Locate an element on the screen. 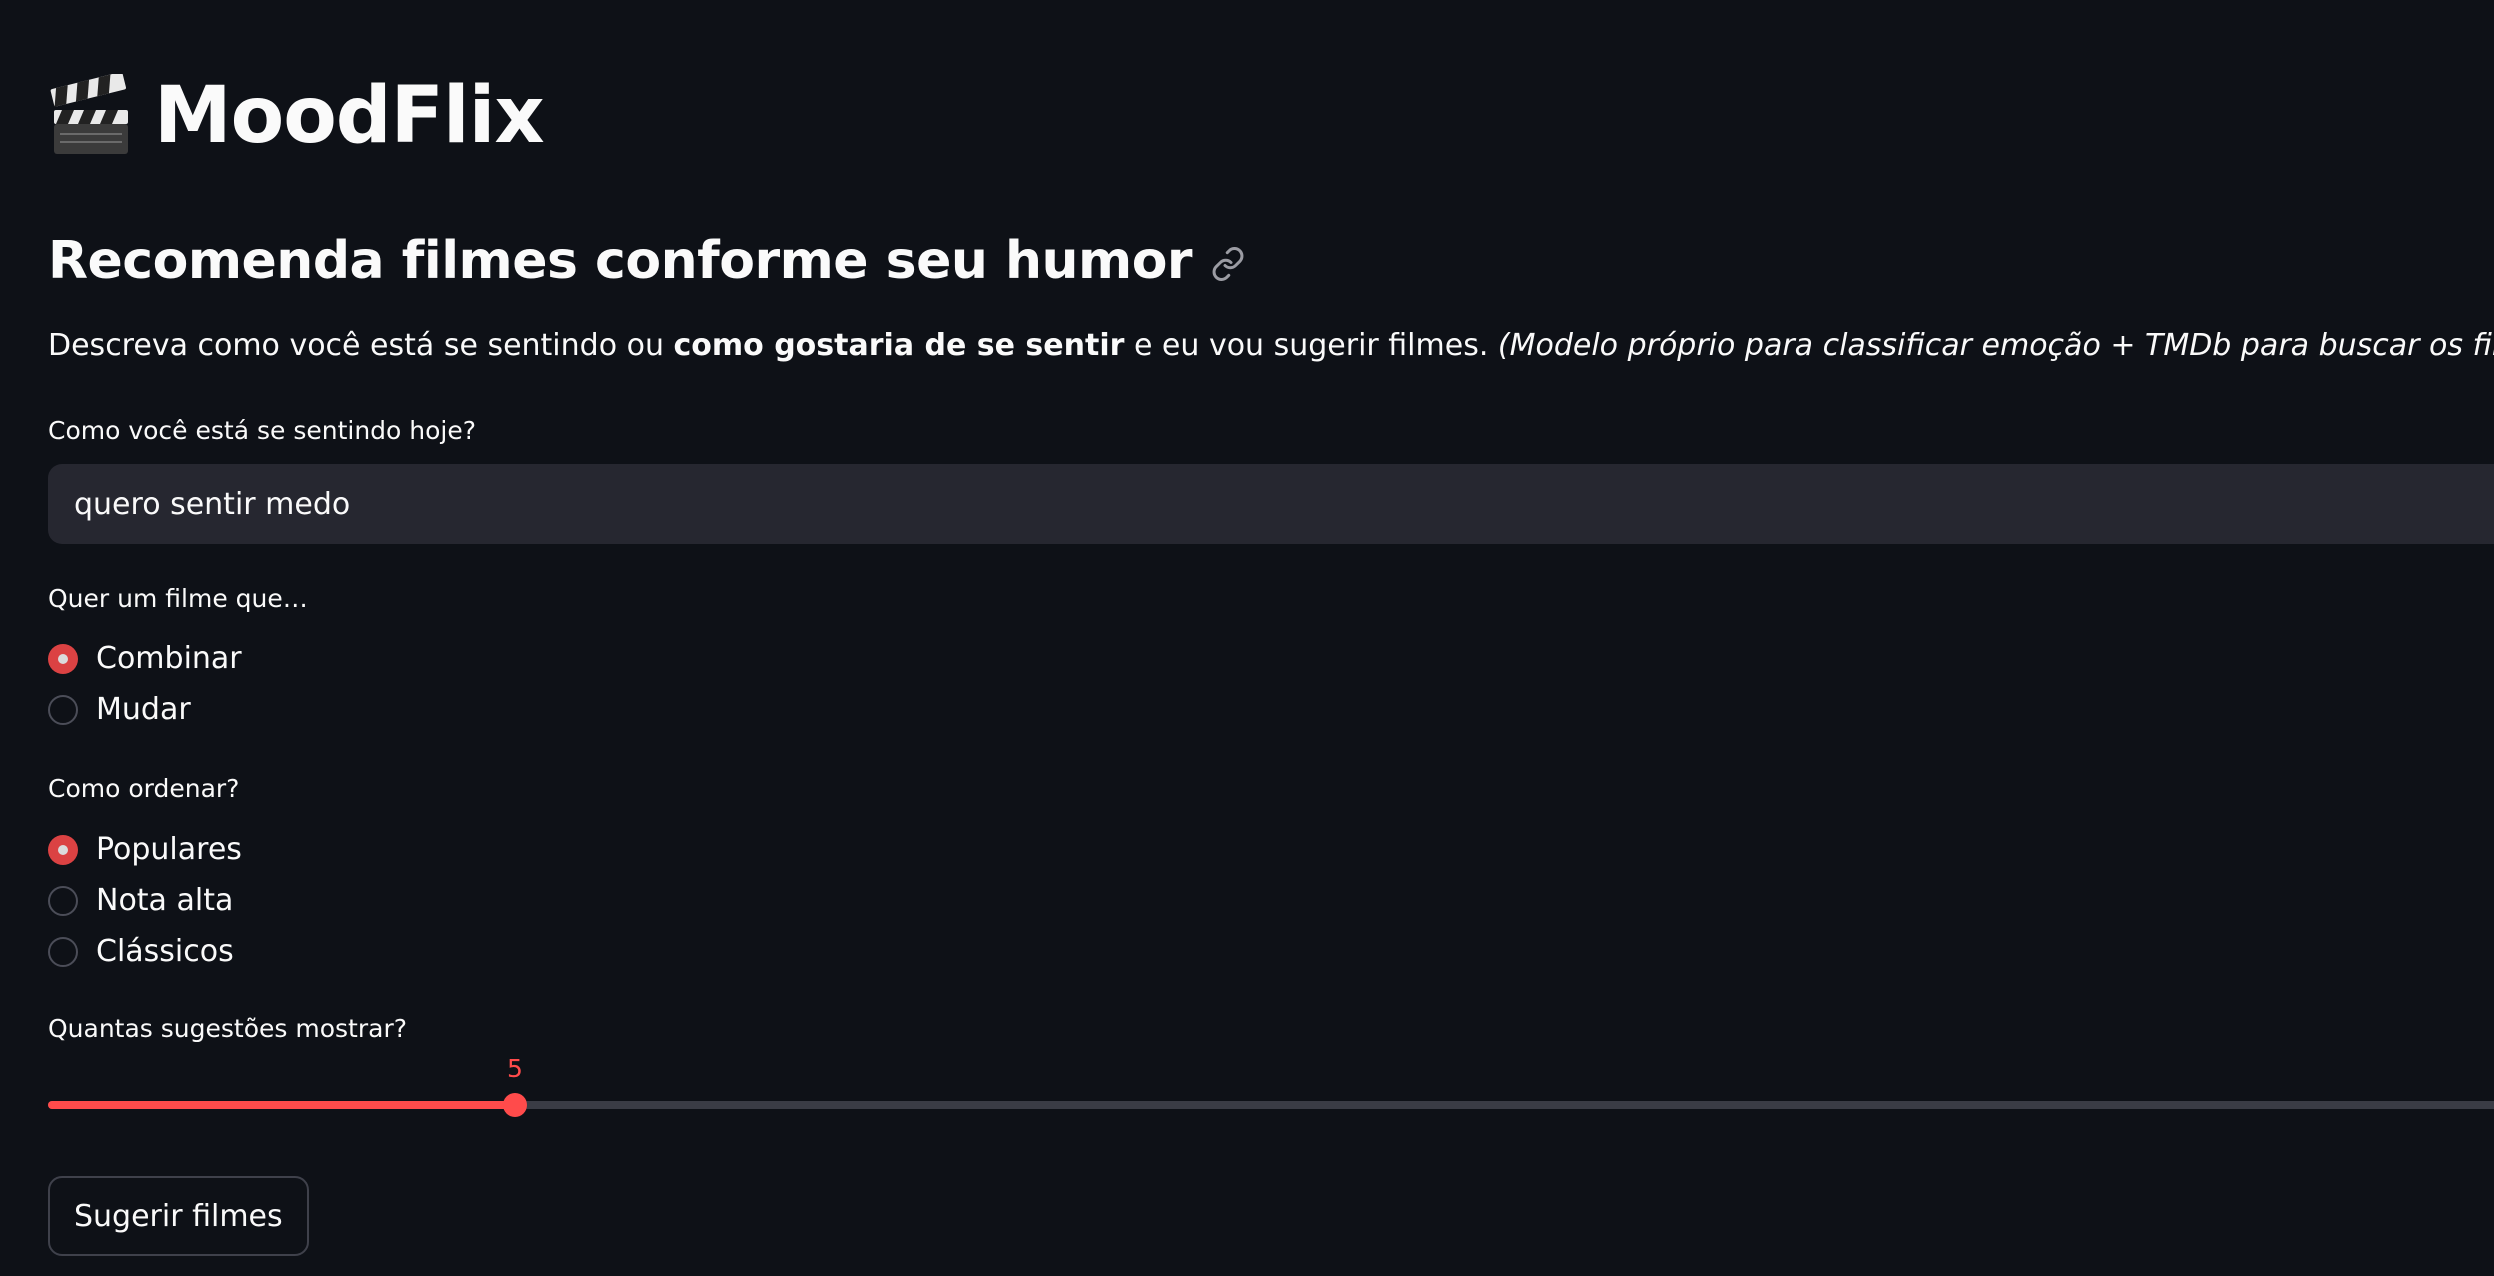 The height and width of the screenshot is (1276, 2494). radio-option-label: Nota alta is located at coordinates (165, 900).